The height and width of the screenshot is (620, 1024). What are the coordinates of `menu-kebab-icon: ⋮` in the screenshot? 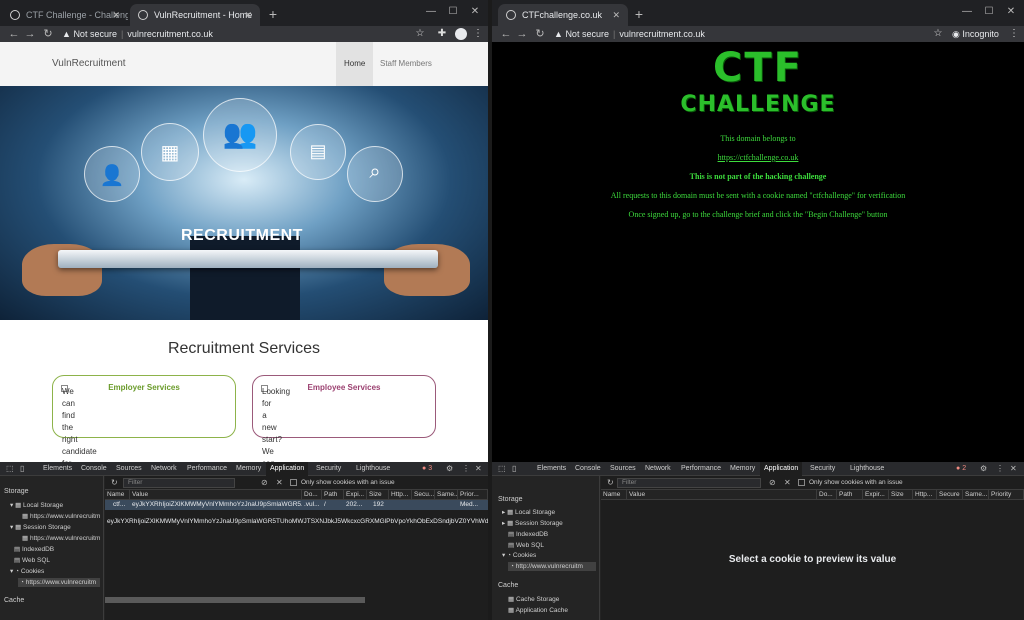 It's located at (478, 34).